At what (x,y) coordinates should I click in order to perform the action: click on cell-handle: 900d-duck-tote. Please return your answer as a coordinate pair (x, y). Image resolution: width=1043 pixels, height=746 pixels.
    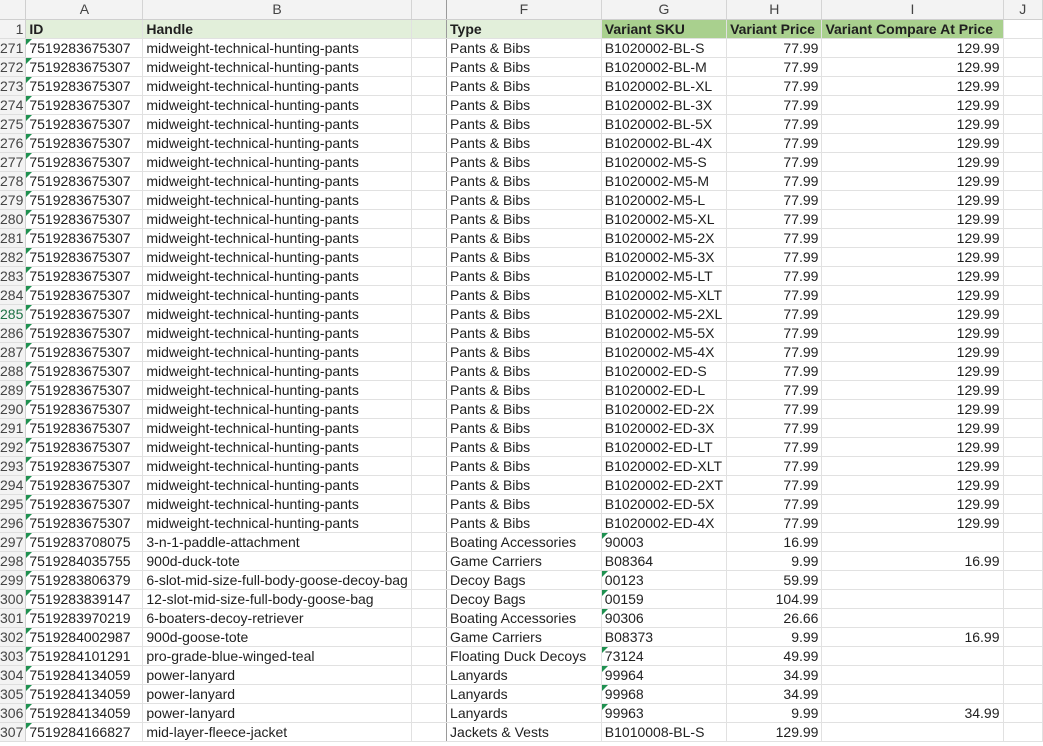
    Looking at the image, I should click on (277, 561).